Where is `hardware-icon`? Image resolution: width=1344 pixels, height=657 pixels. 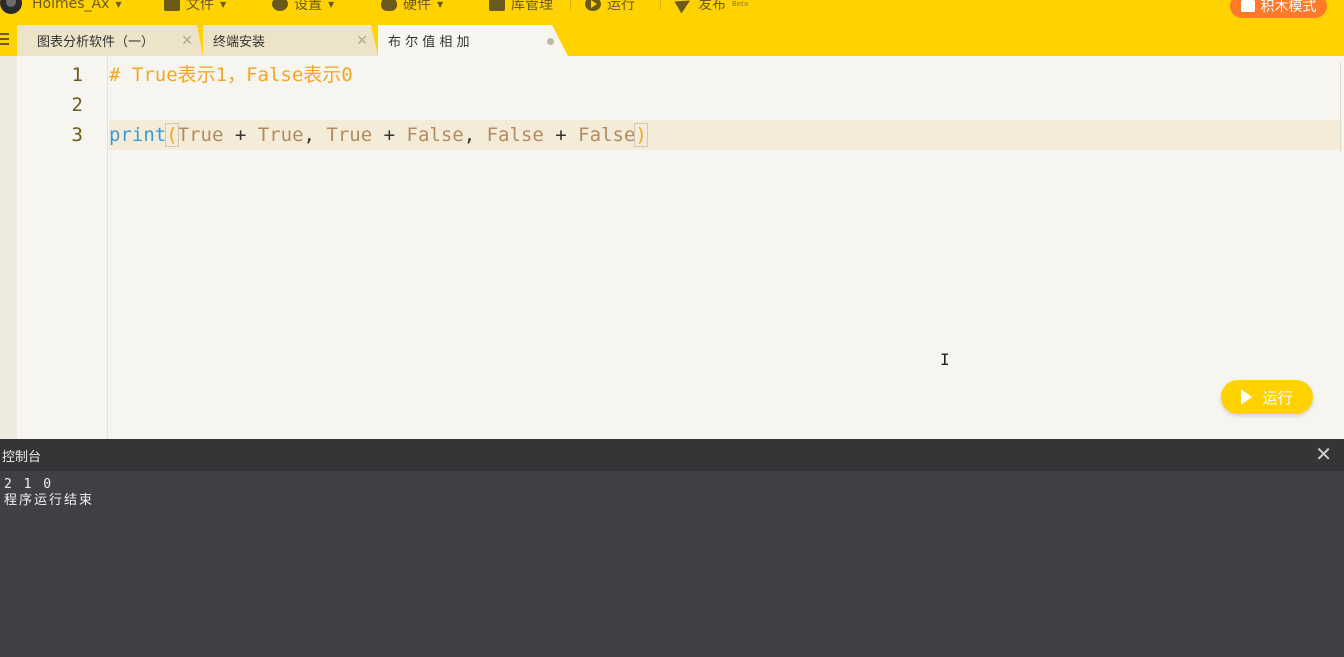
hardware-icon is located at coordinates (389, 5).